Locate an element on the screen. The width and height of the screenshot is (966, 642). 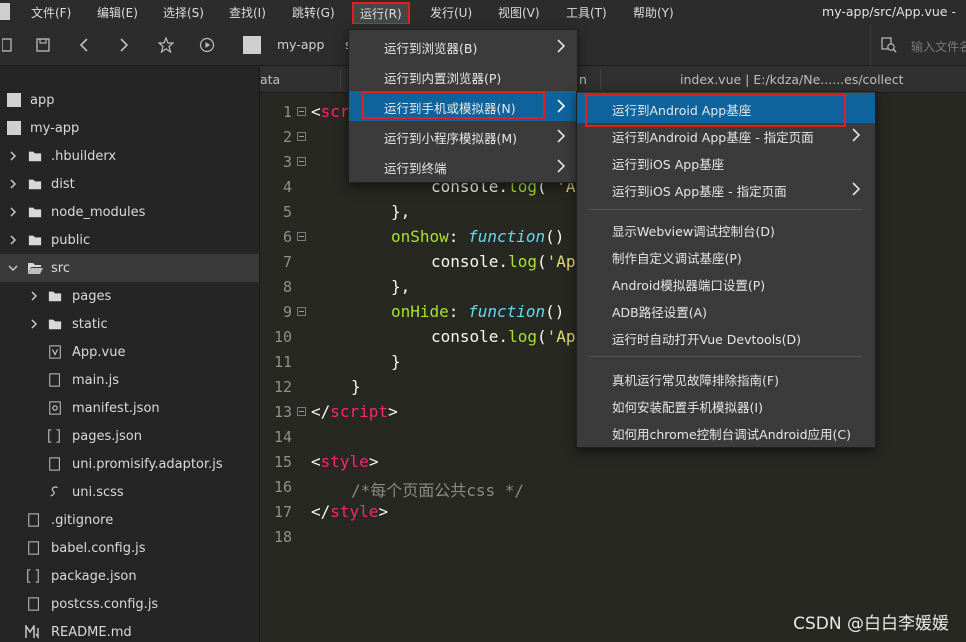
code-token: ( is located at coordinates (541, 261).